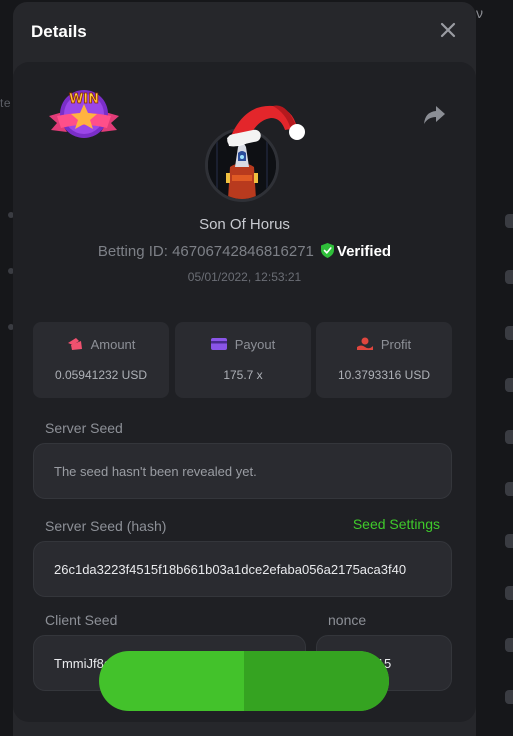 This screenshot has height=736, width=513. I want to click on server-seed-label: Server Seed, so click(84, 428).